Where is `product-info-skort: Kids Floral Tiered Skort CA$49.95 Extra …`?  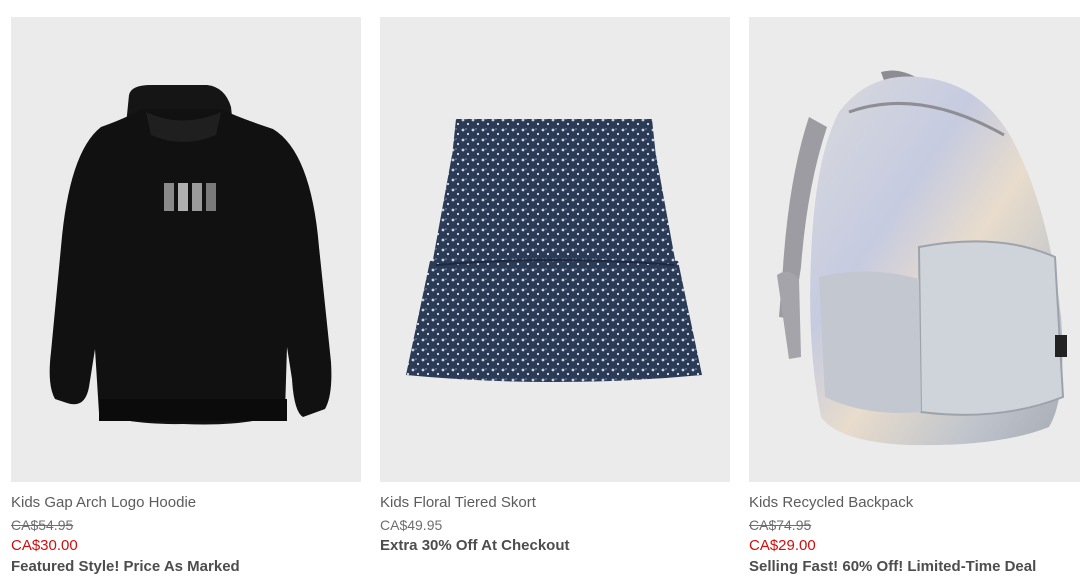
product-info-skort: Kids Floral Tiered Skort CA$49.95 Extra … is located at coordinates (555, 518).